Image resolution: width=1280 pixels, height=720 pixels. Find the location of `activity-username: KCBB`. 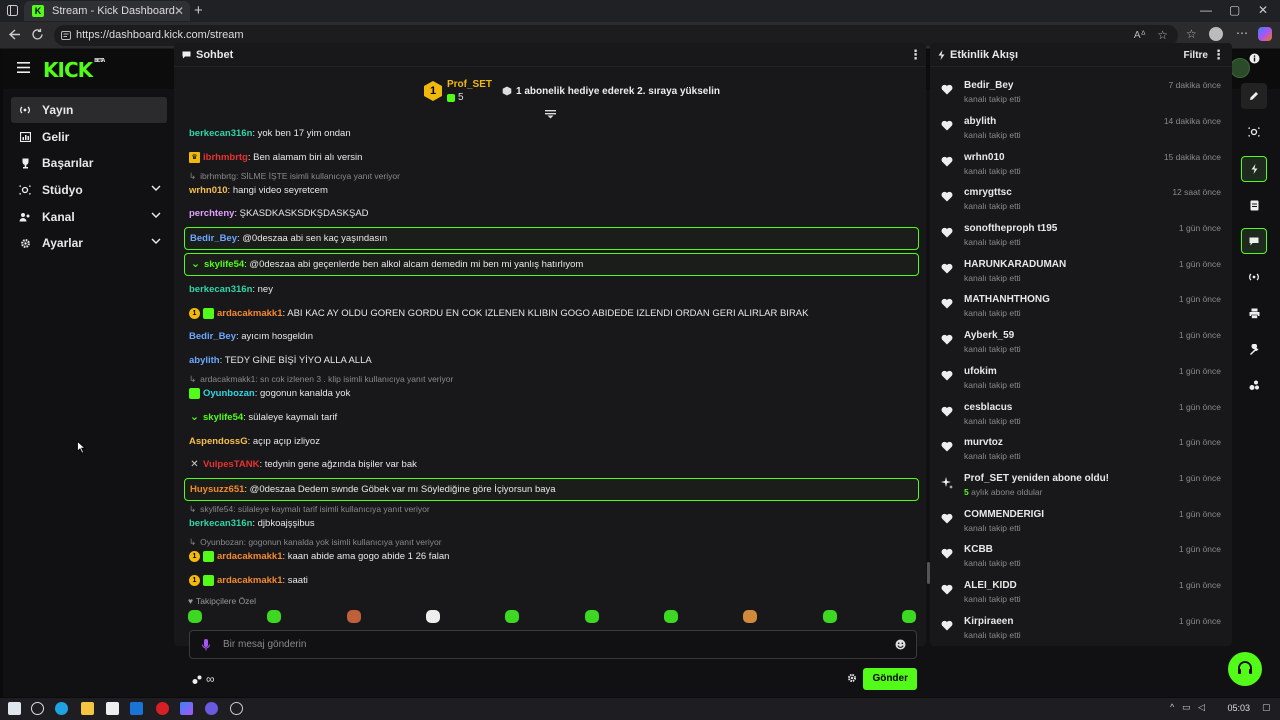

activity-username: KCBB is located at coordinates (978, 549).